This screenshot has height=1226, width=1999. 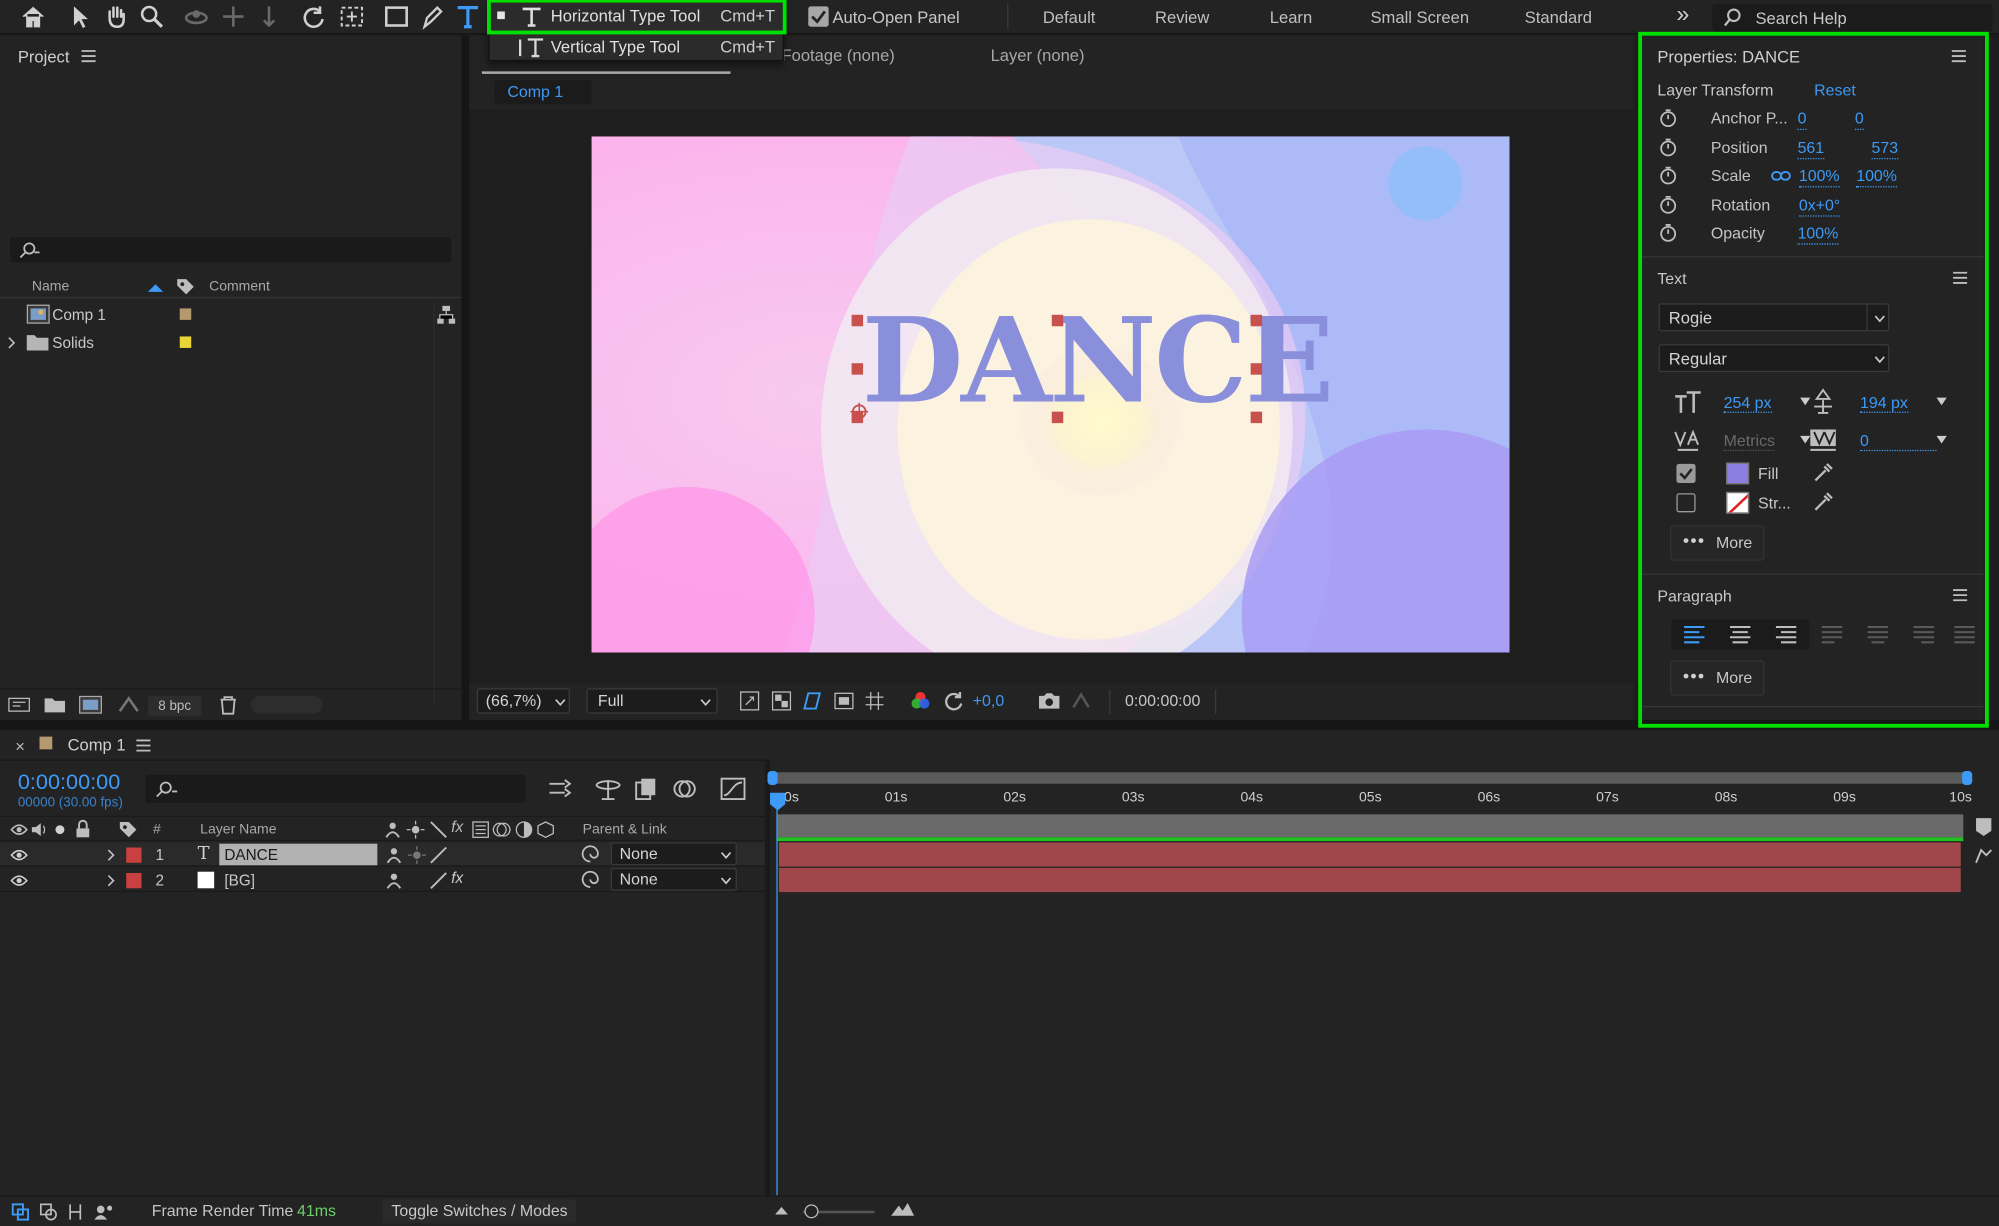 What do you see at coordinates (1069, 17) in the screenshot?
I see `workspace-default: Default` at bounding box center [1069, 17].